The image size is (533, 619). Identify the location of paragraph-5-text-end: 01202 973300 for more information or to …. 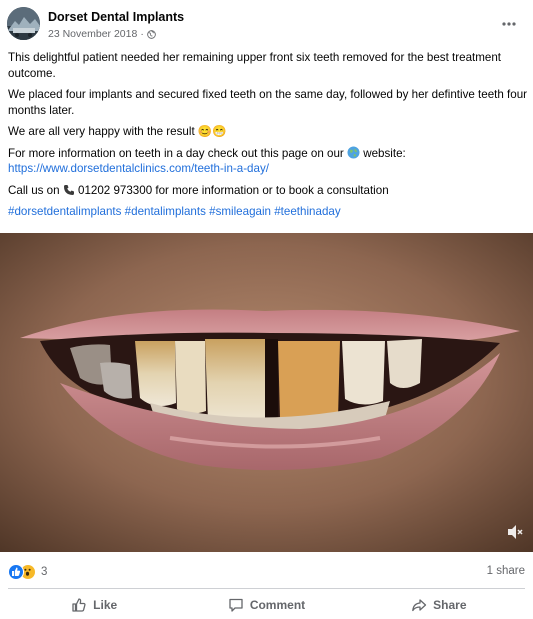
(231, 190).